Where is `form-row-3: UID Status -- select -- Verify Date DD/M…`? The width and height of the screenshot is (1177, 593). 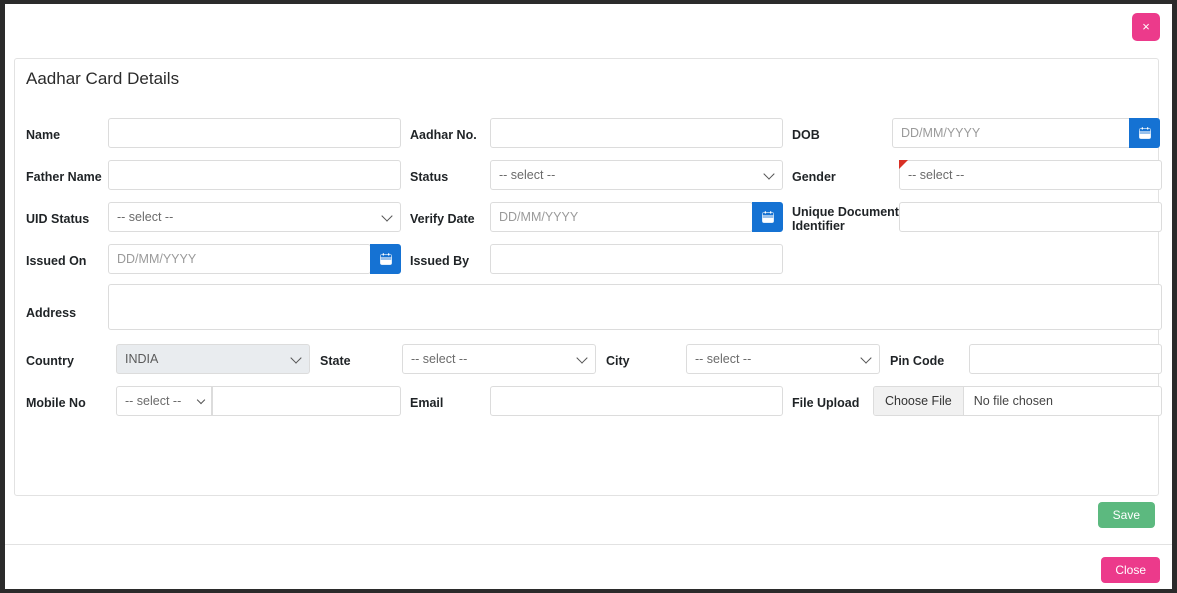
form-row-3: UID Status -- select -- Verify Date DD/M… is located at coordinates (588, 210).